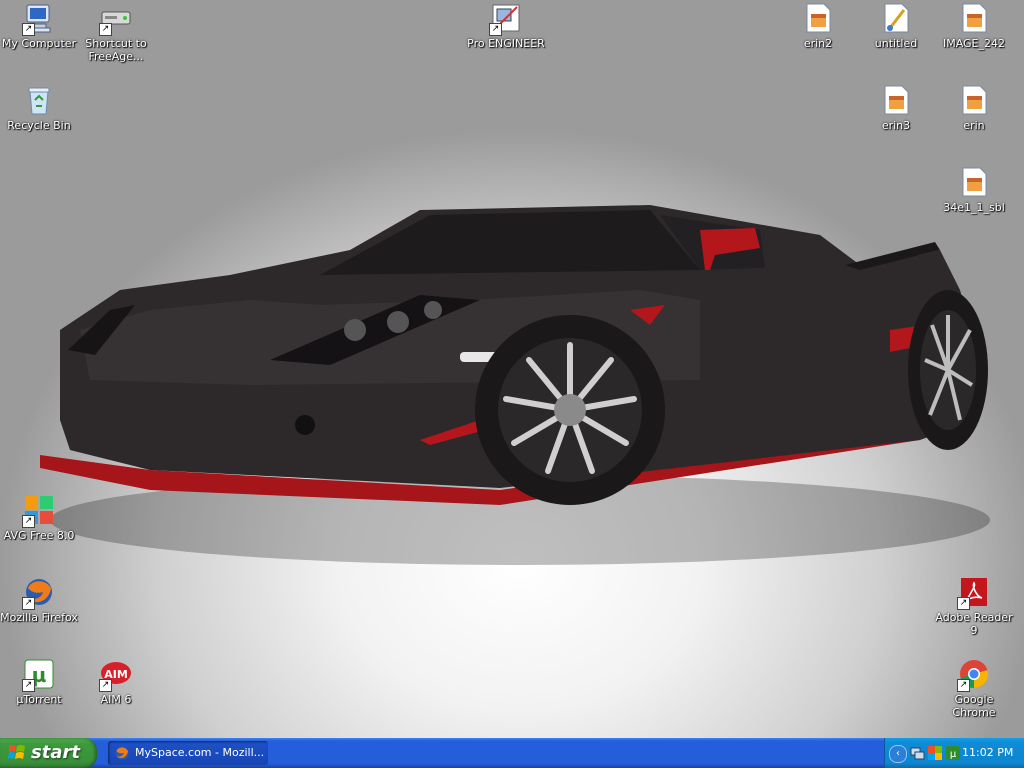  I want to click on firefox-icon, so click(122, 753).